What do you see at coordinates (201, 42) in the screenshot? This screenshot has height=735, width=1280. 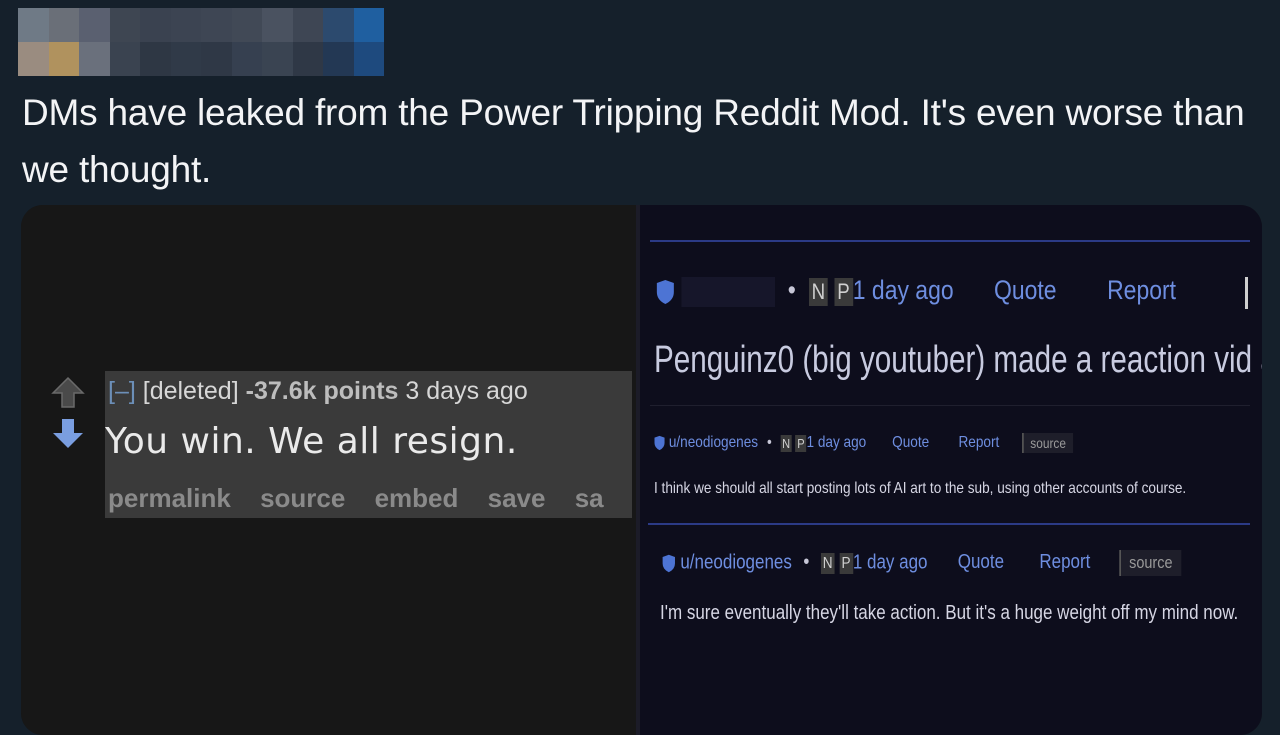 I see `blurred-user-header` at bounding box center [201, 42].